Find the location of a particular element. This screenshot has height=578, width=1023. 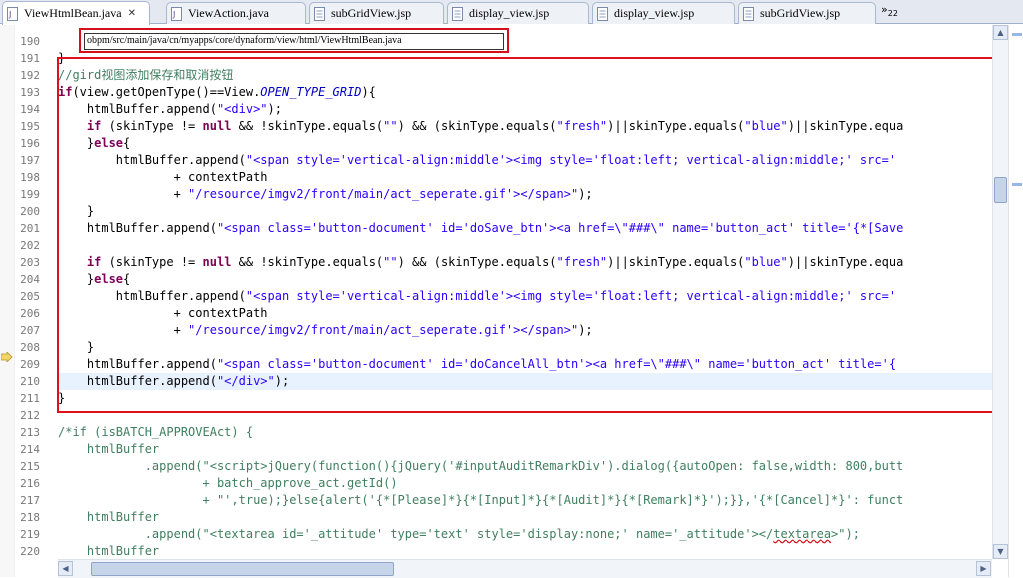

vertical-scrollbar: ▲ ▼ is located at coordinates (1000, 292).